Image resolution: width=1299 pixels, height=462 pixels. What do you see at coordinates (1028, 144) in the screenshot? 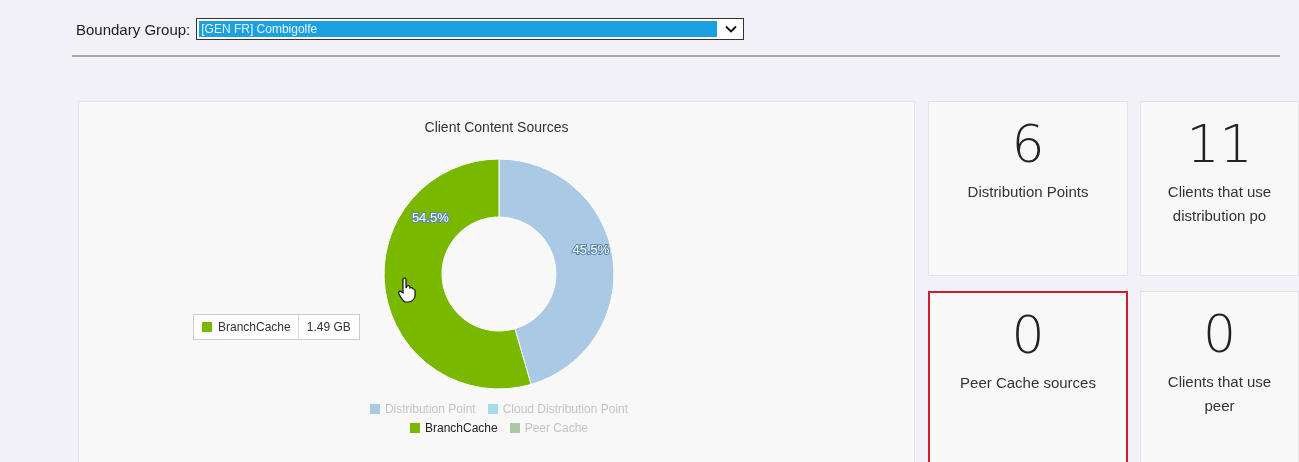
I see `stat-value: 6` at bounding box center [1028, 144].